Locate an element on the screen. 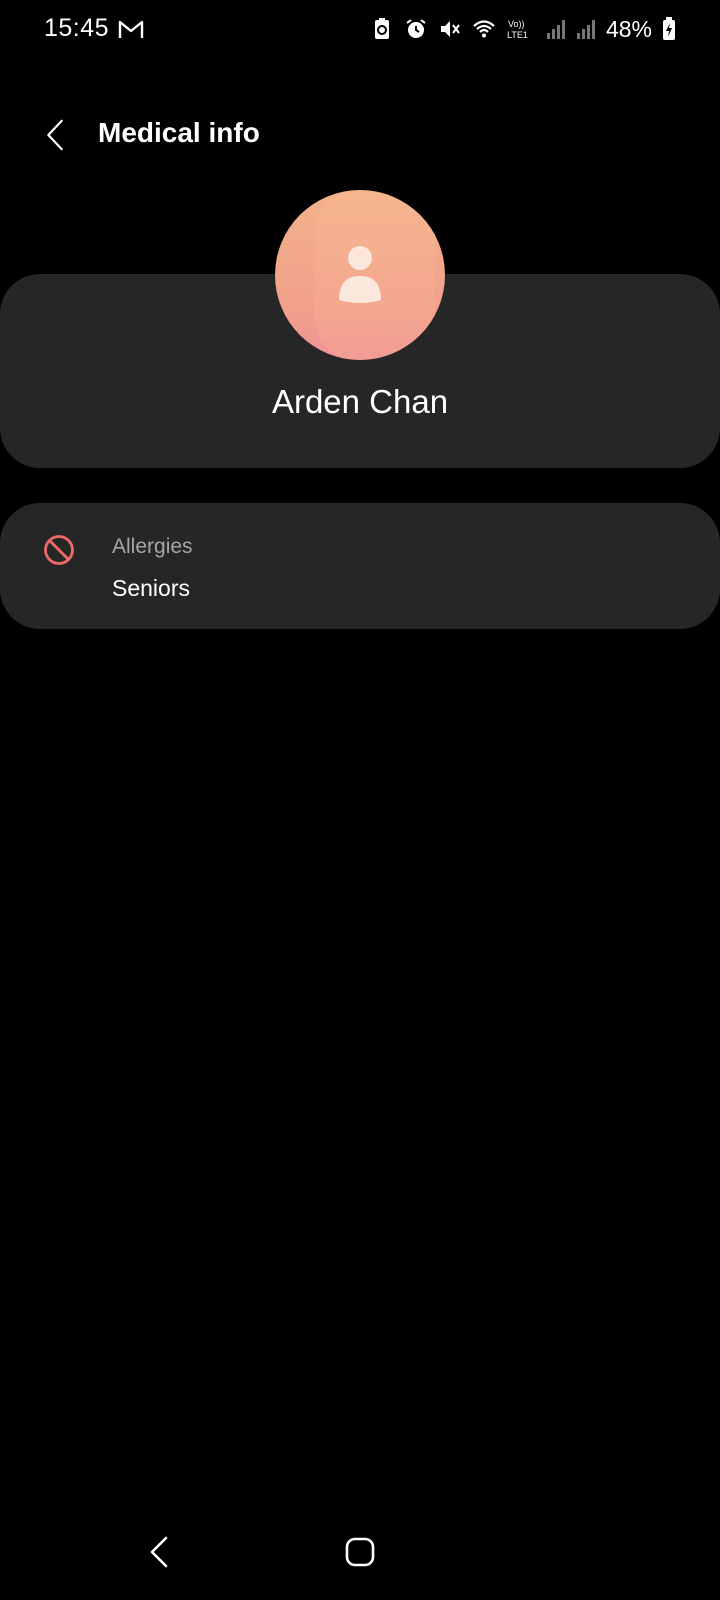 Image resolution: width=720 pixels, height=1600 pixels. mute-icon is located at coordinates (450, 29).